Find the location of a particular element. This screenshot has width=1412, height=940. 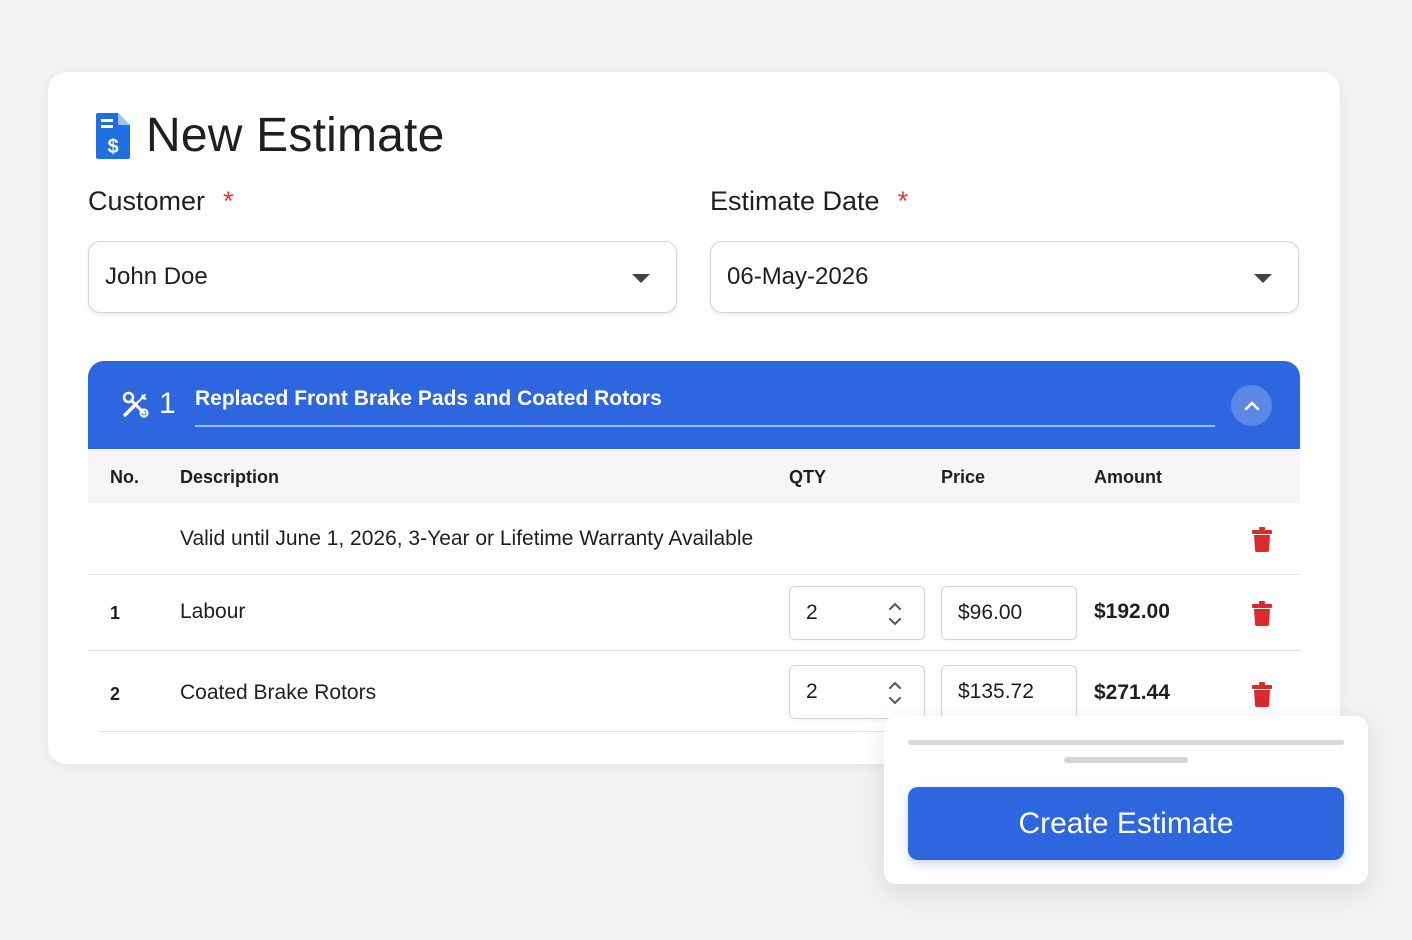

estimate-date-select: 06-May-2026 is located at coordinates (1004, 277).